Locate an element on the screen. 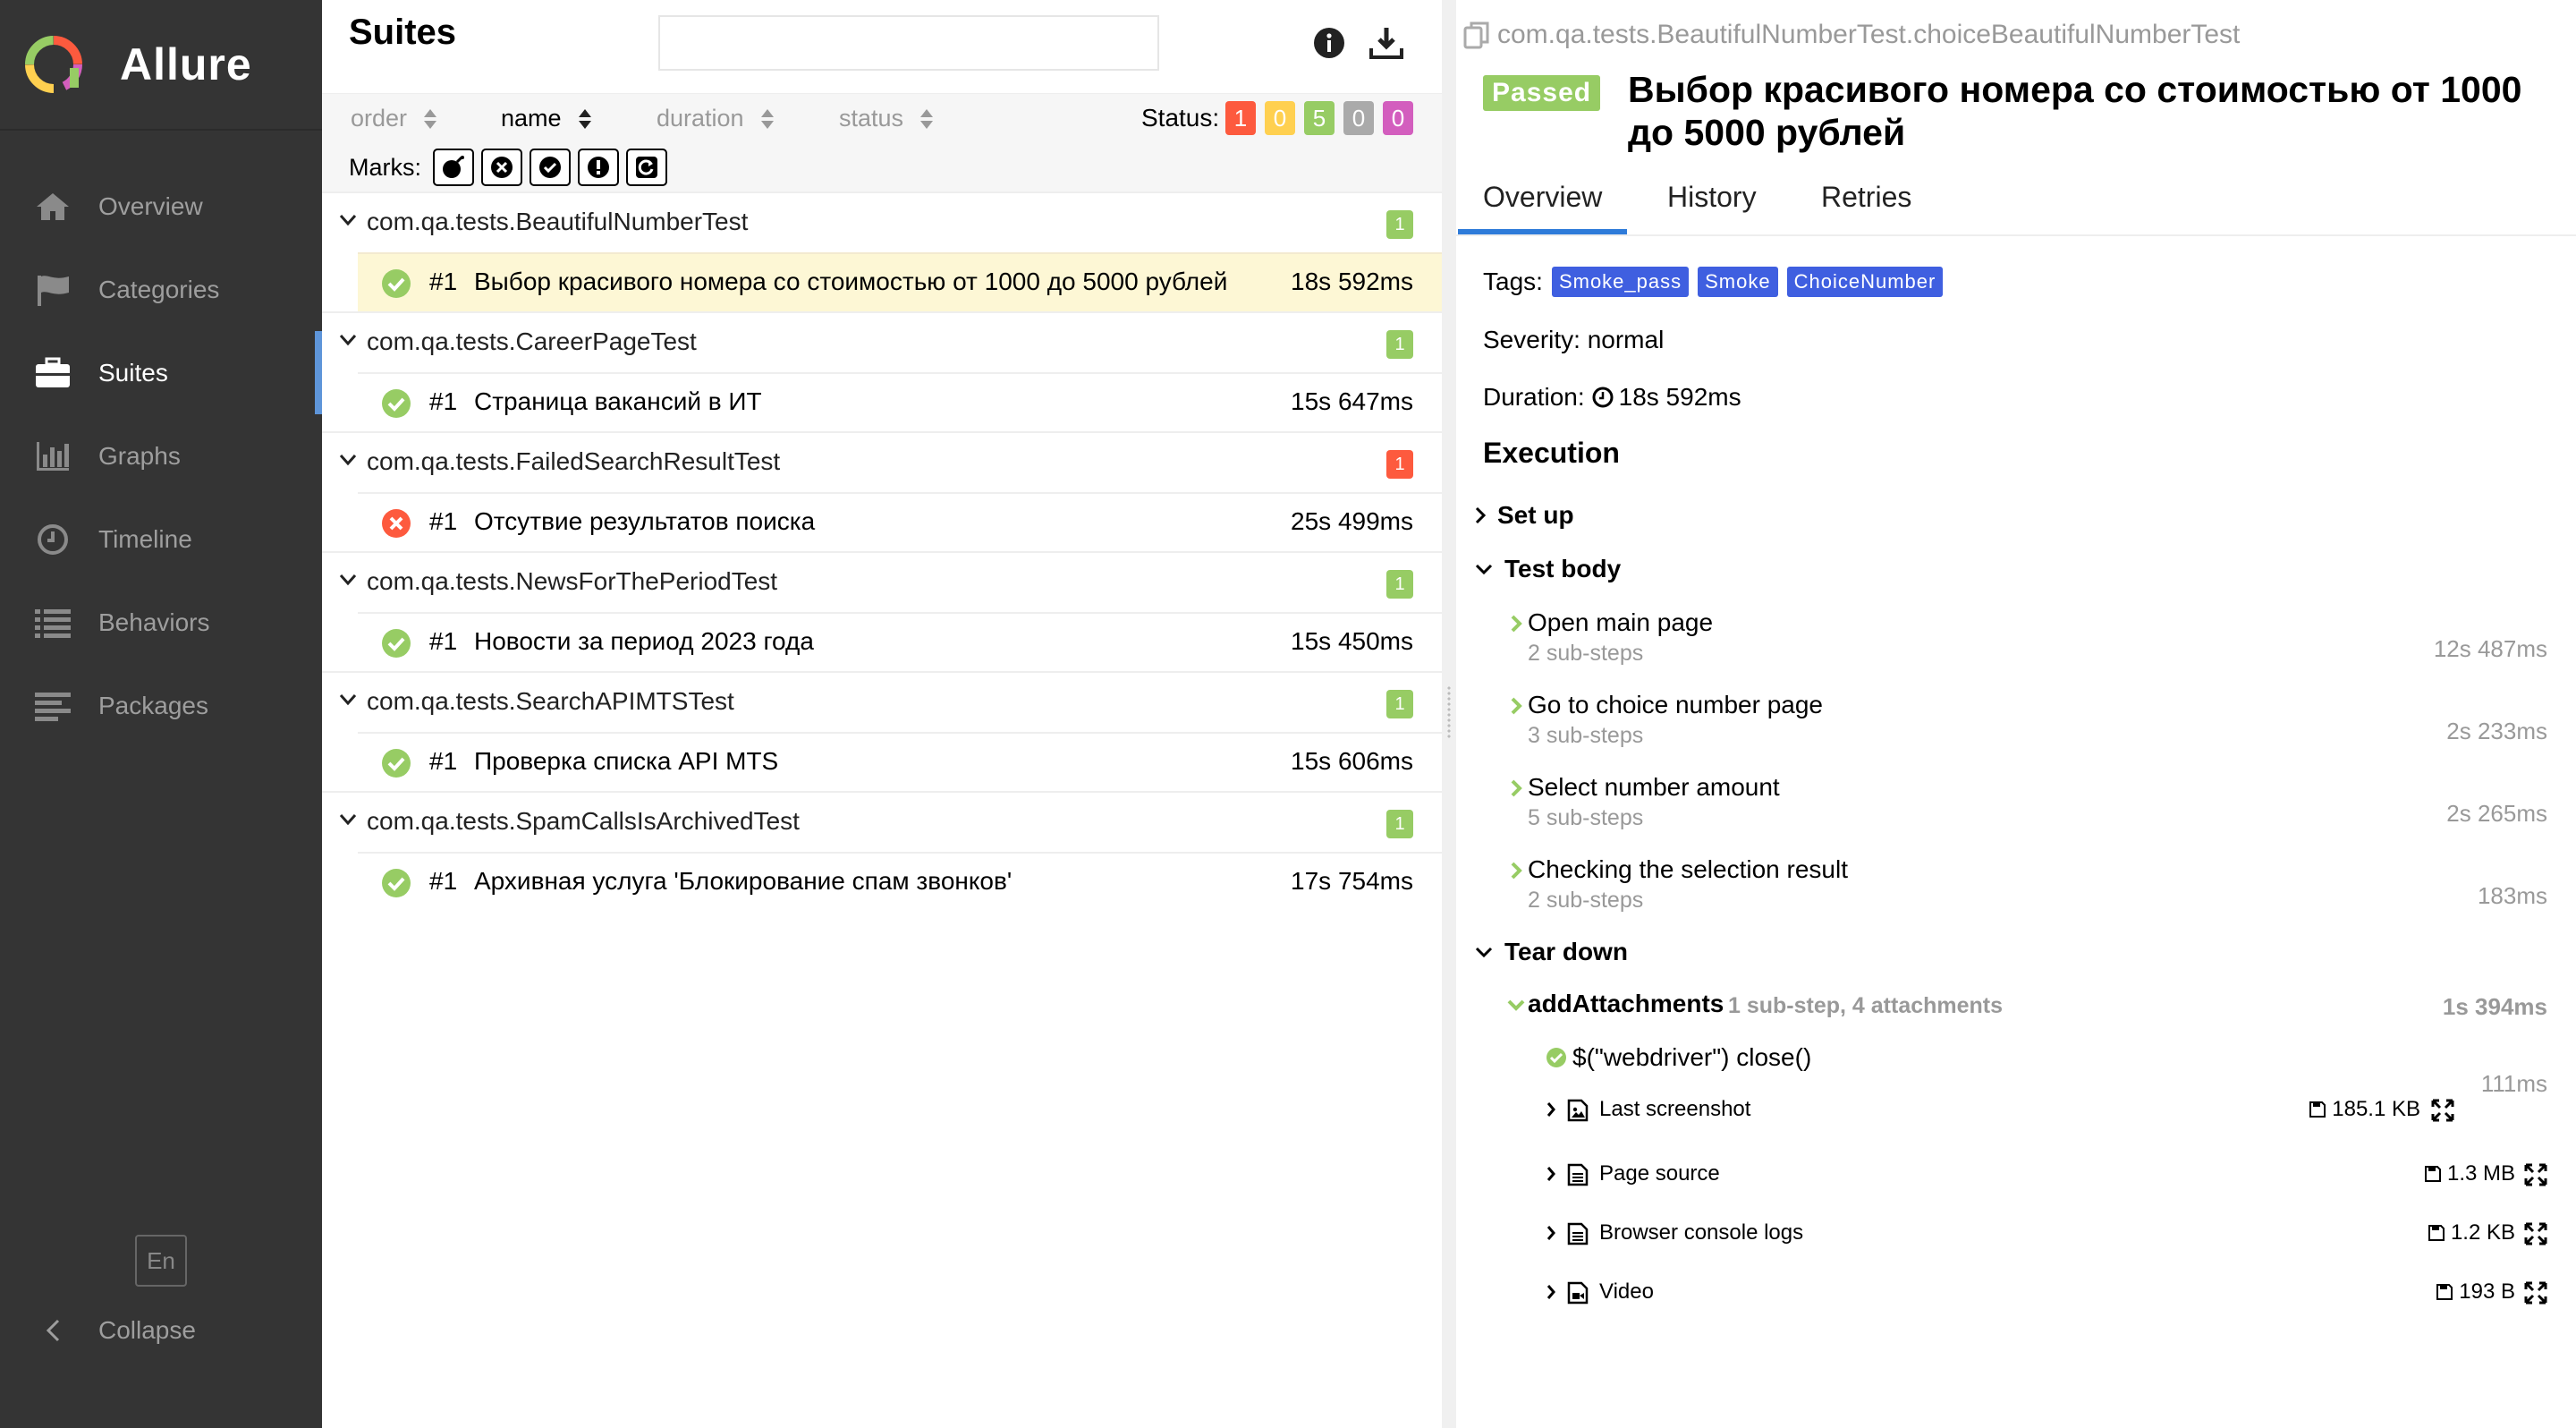 Image resolution: width=2576 pixels, height=1428 pixels. splitter-grip is located at coordinates (1449, 712).